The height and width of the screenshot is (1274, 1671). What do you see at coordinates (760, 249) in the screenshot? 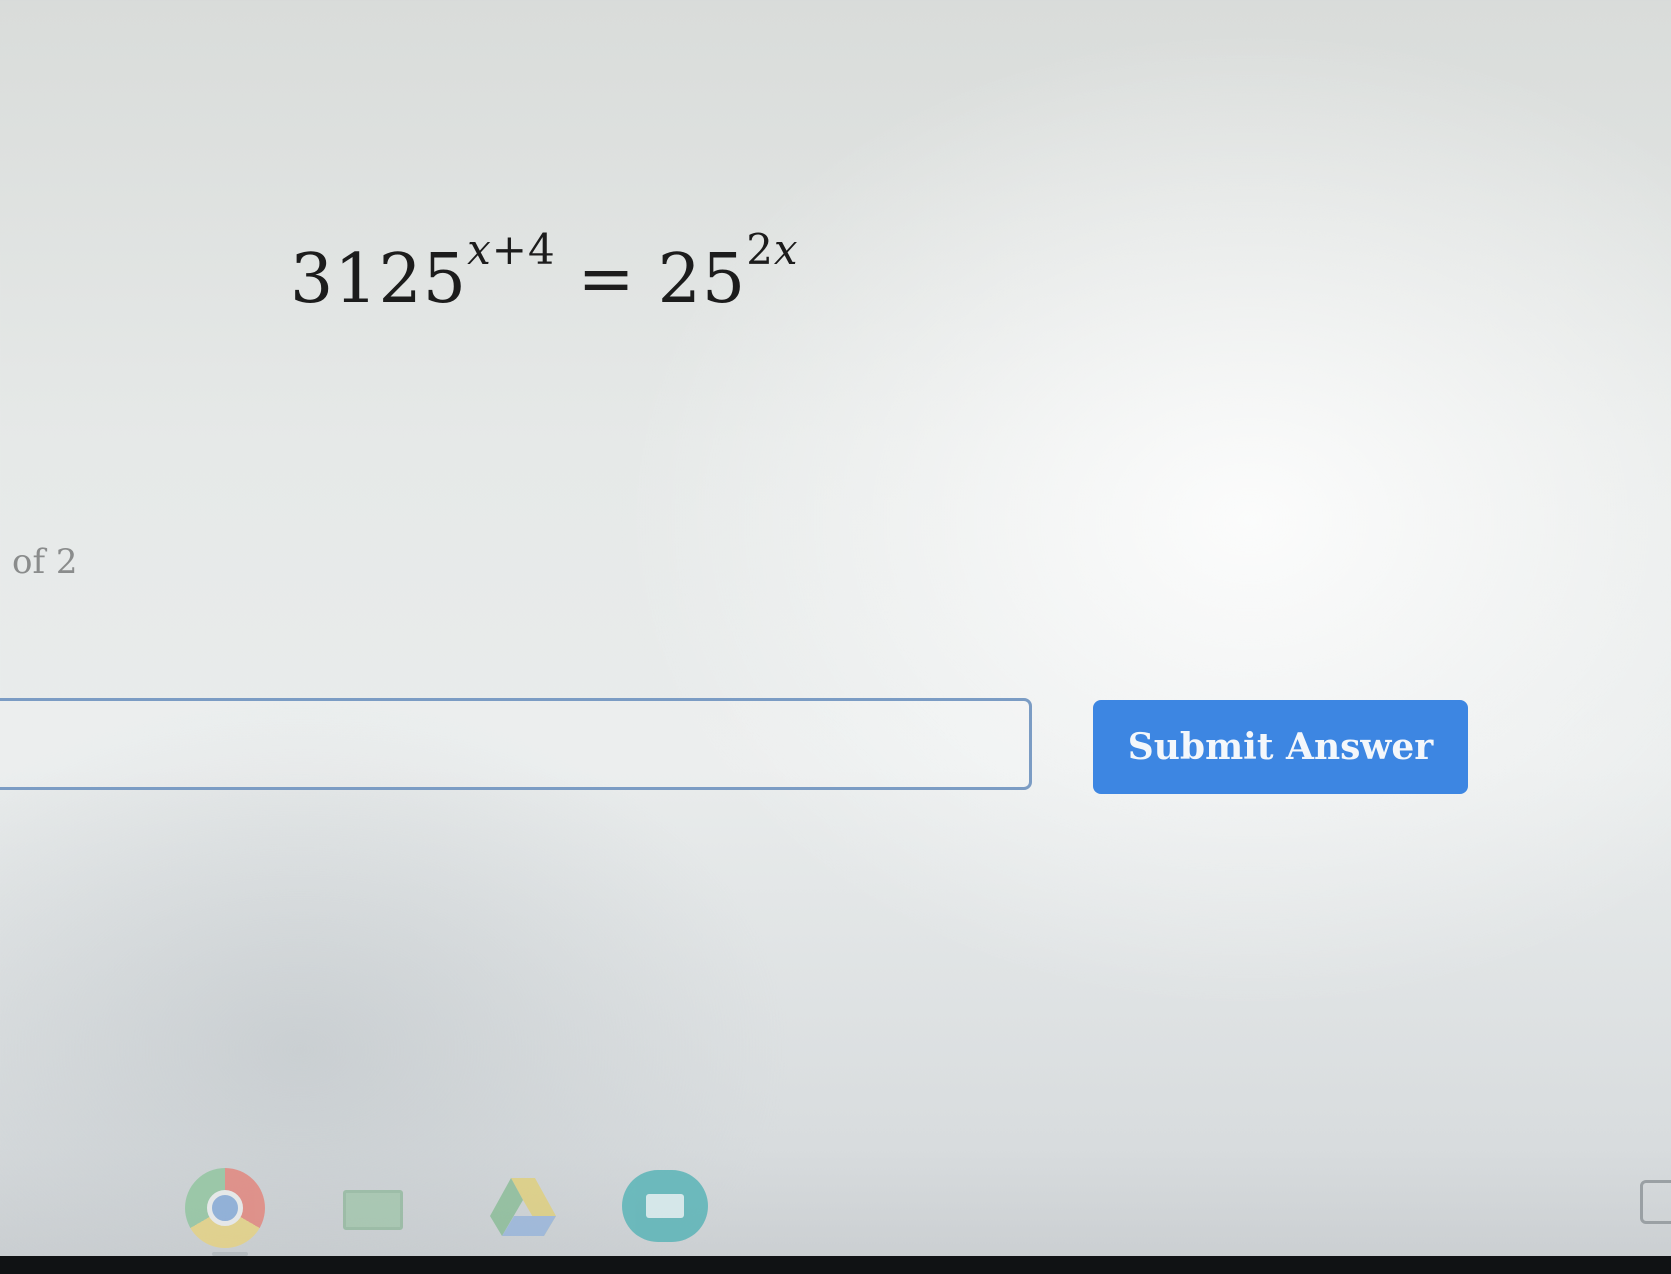
I see `exponent-coefficient: 2` at bounding box center [760, 249].